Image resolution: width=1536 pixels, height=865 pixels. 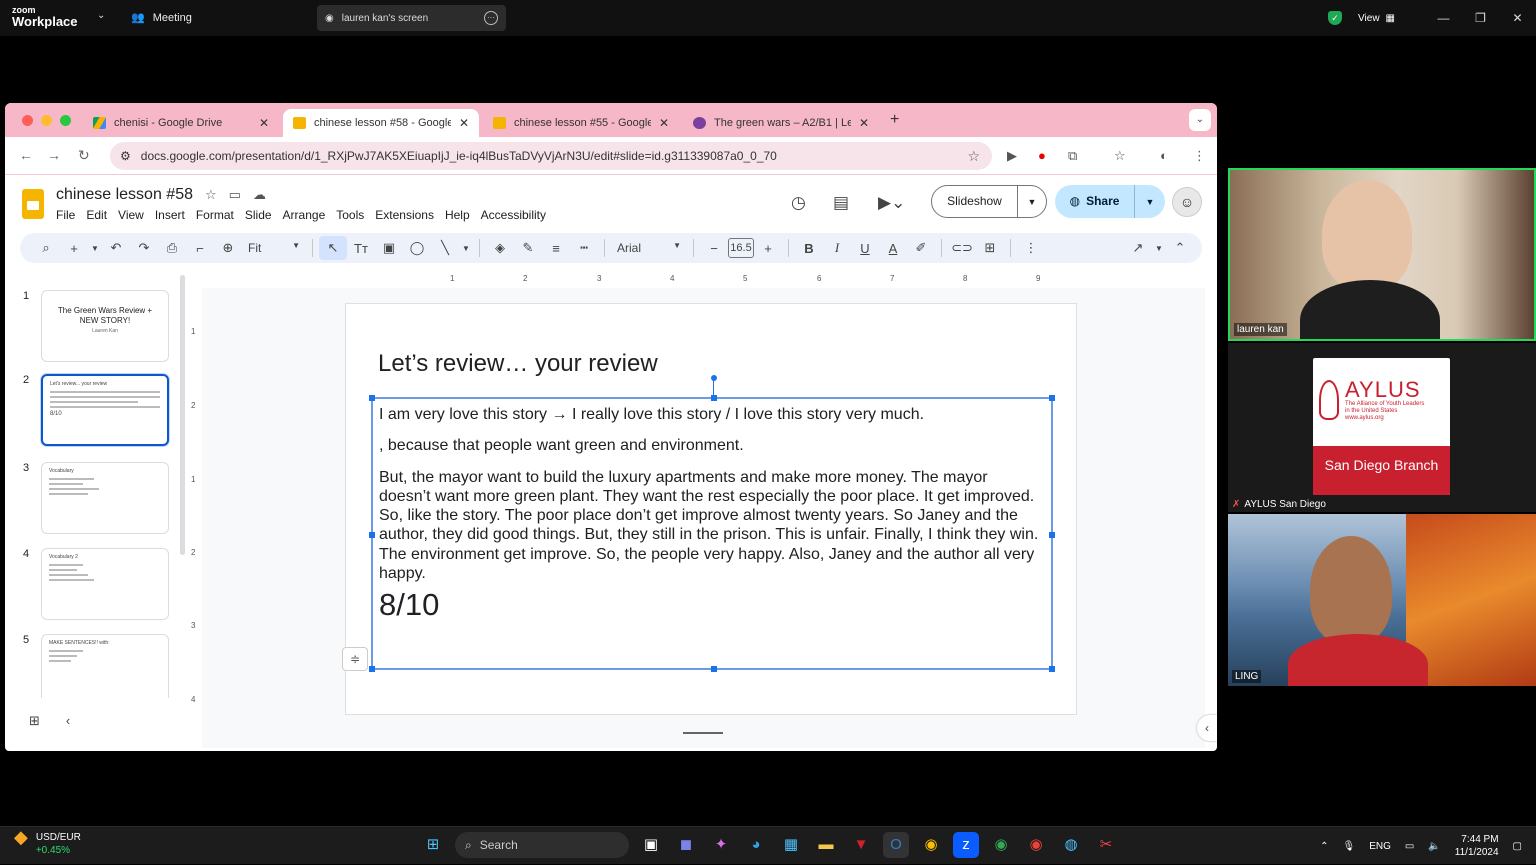 What do you see at coordinates (381, 123) in the screenshot?
I see `tab-lesson-58: chinese lesson #58 - Google ✕` at bounding box center [381, 123].